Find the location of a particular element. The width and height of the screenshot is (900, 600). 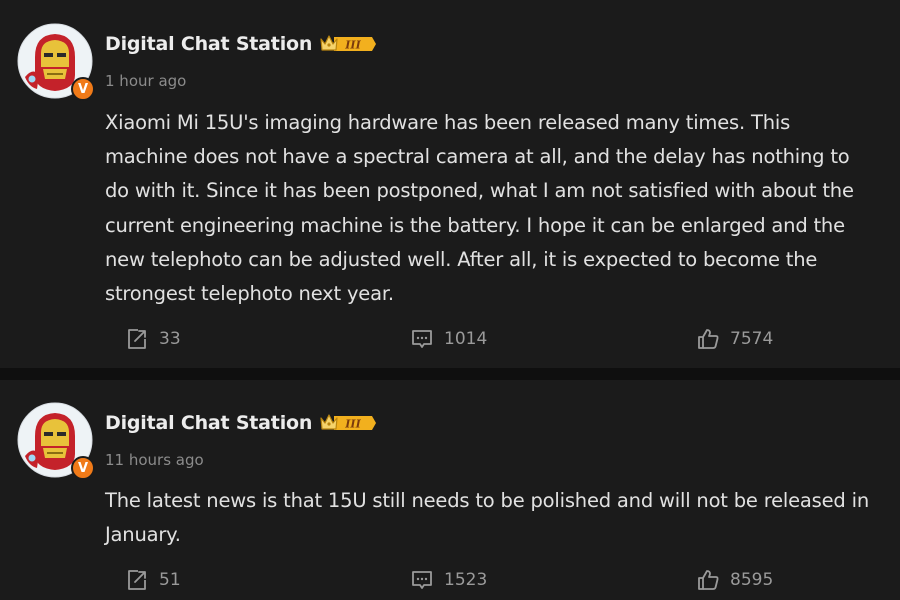

like-button: 8595 is located at coordinates (734, 580).